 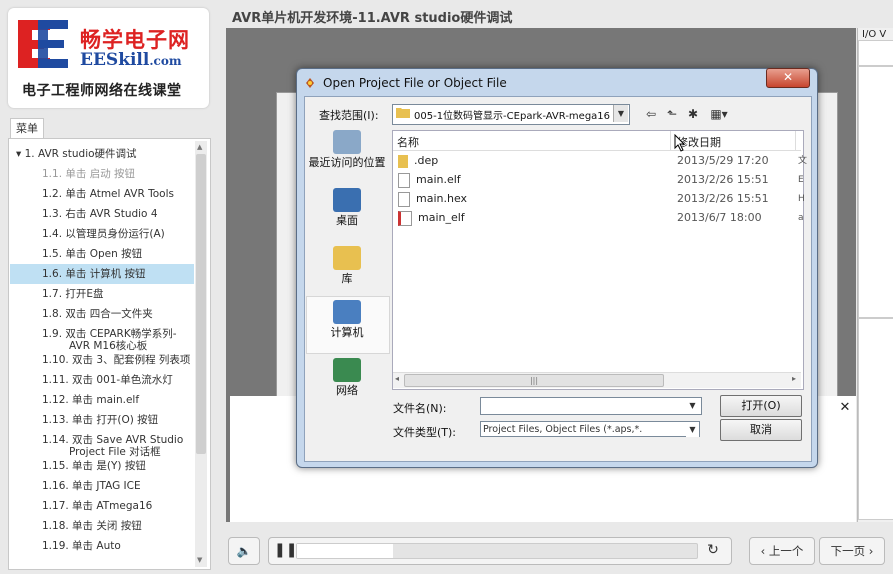 What do you see at coordinates (438, 179) in the screenshot?
I see `file-name: main.elf` at bounding box center [438, 179].